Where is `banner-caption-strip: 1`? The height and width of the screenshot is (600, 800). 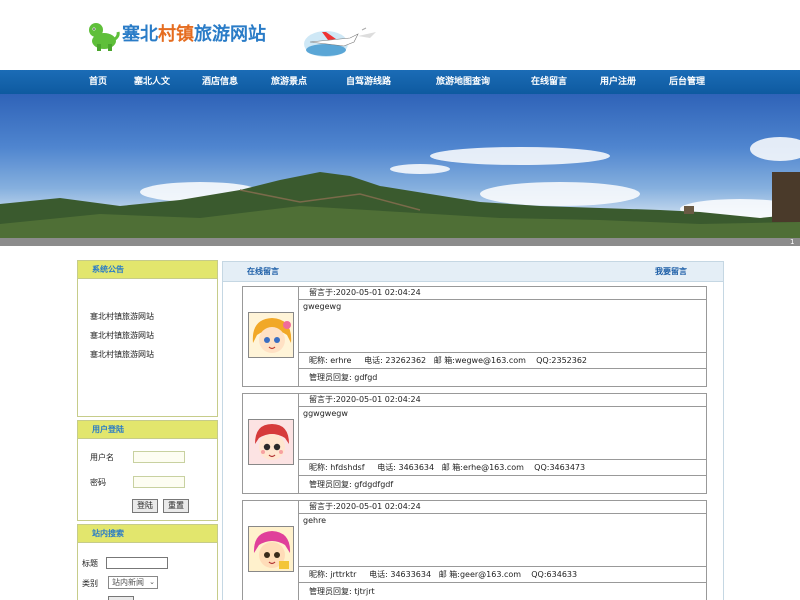
banner-caption-strip: 1 is located at coordinates (400, 242).